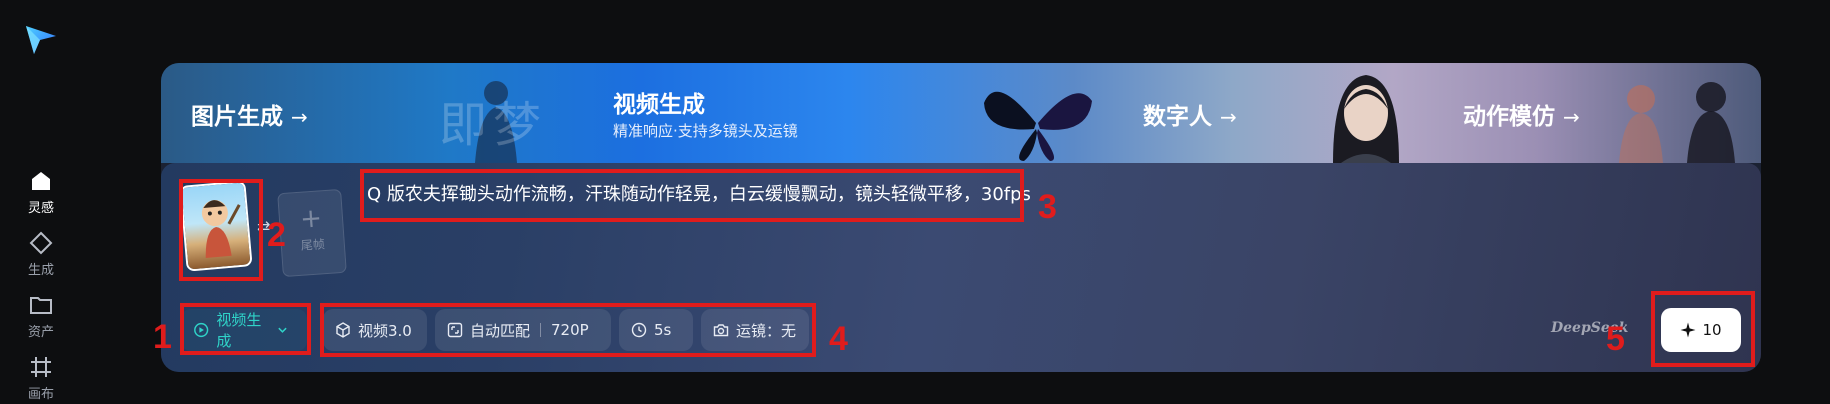 This screenshot has height=404, width=1830. I want to click on motion-mimic-link: 动作模仿 →, so click(1521, 114).